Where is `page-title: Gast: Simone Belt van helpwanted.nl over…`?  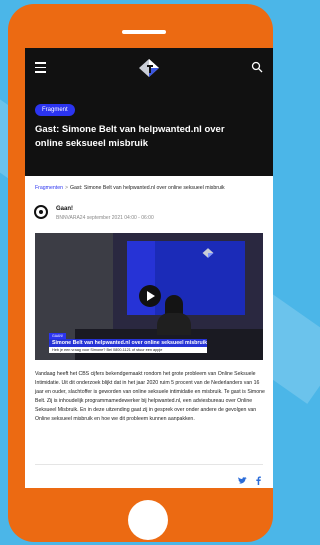 page-title: Gast: Simone Belt van helpwanted.nl over… is located at coordinates (130, 136).